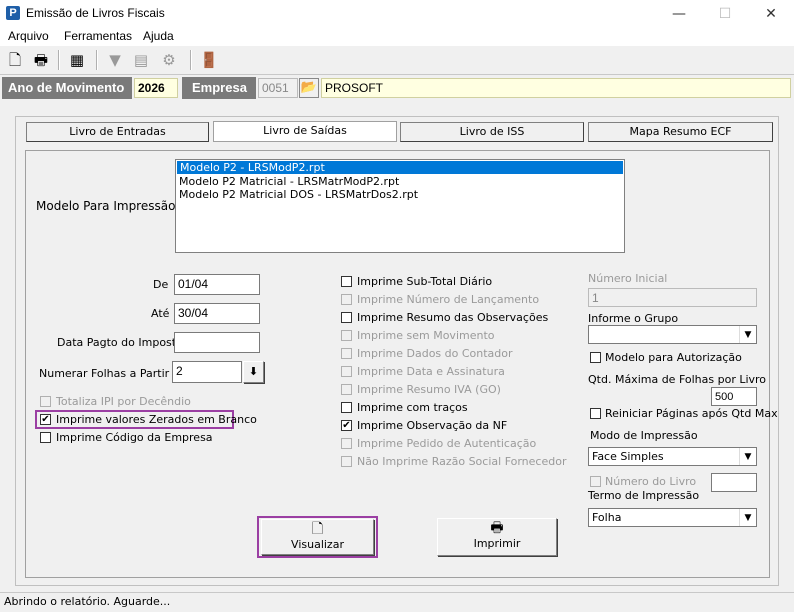  What do you see at coordinates (161, 284) in the screenshot?
I see `de-label: De` at bounding box center [161, 284].